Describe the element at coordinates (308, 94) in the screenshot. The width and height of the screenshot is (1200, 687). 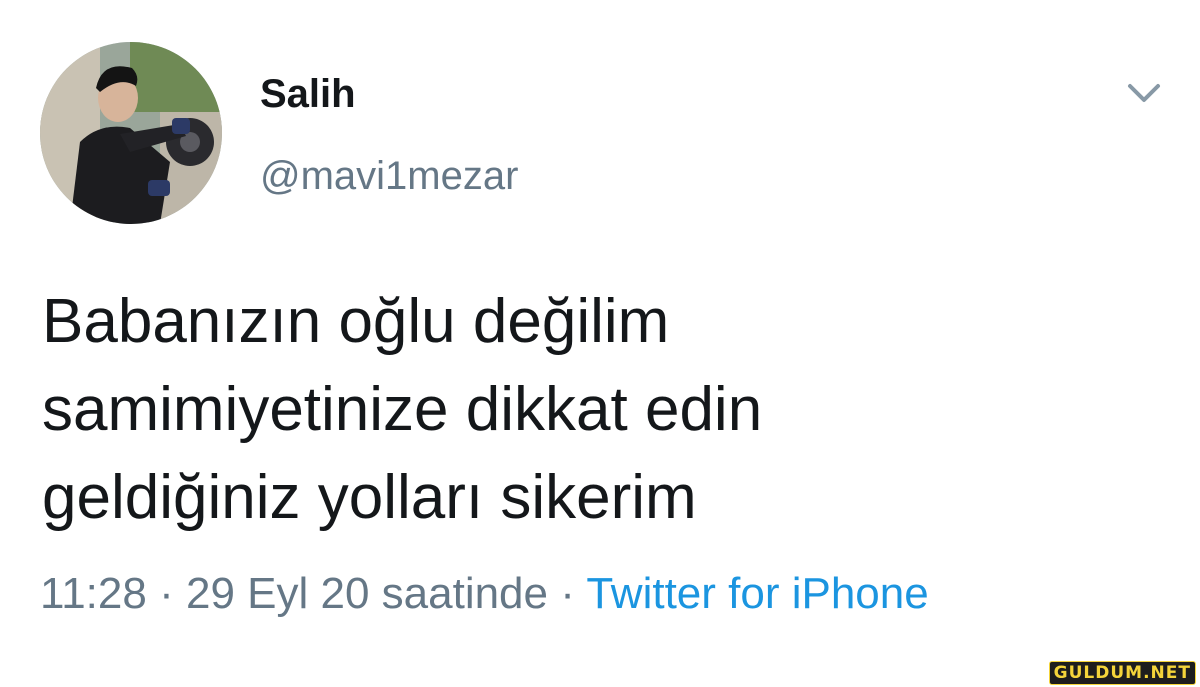
I see `display-name: Salih` at that location.